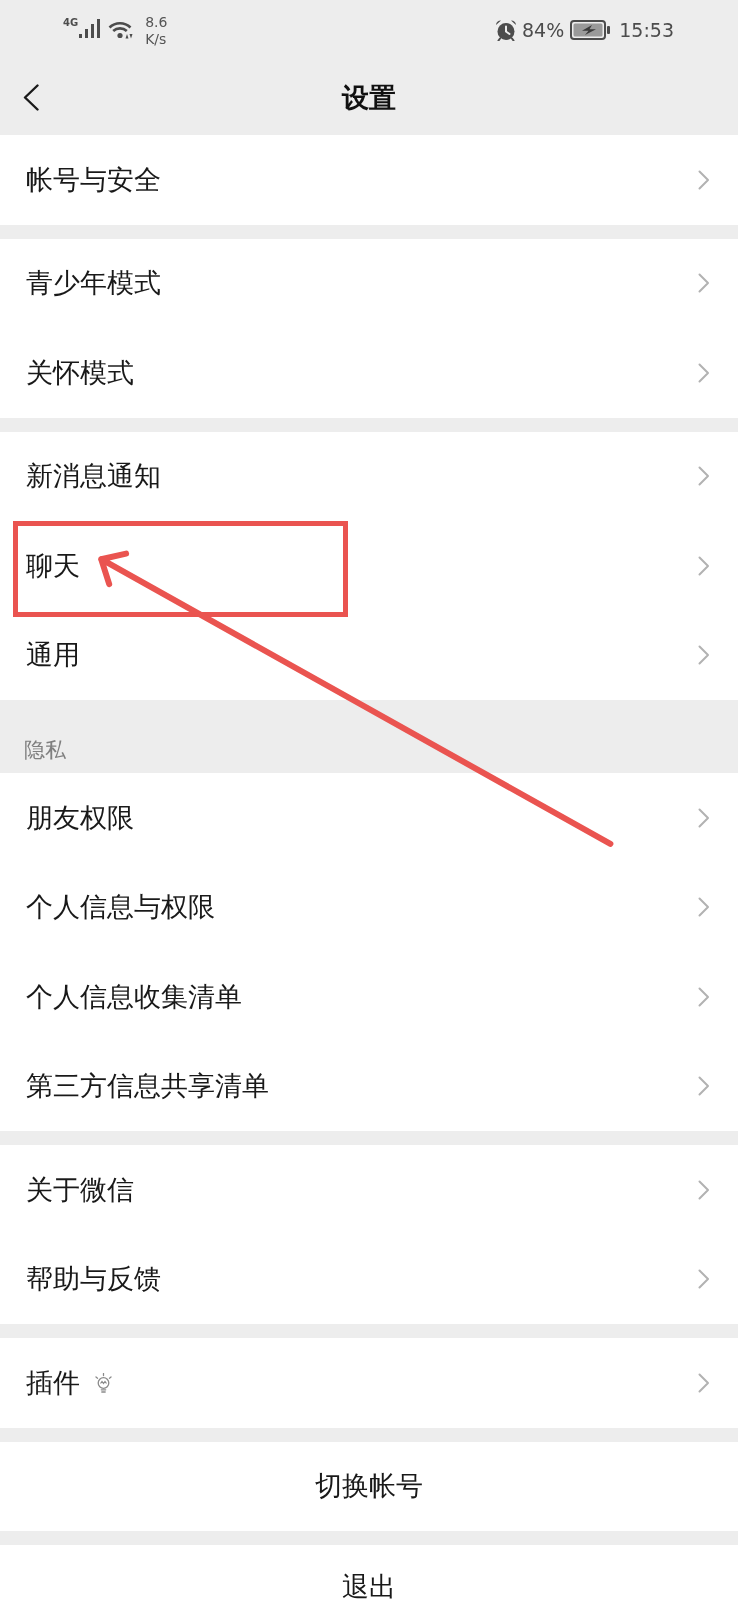 This screenshot has height=1600, width=738. I want to click on wifi-icon, so click(120, 29).